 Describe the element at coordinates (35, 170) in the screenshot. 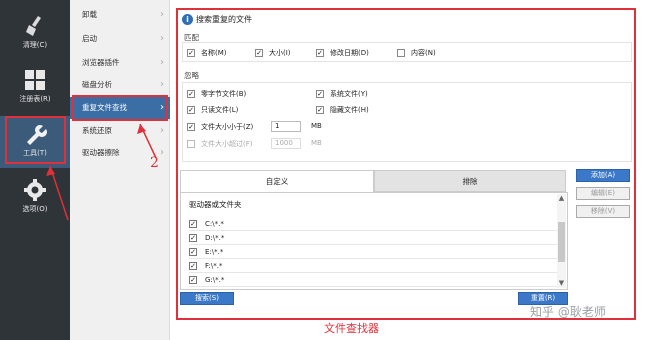

I see `left-sidebar: 清理(C) 注册表(R) 工具(T) 选项(O)` at that location.